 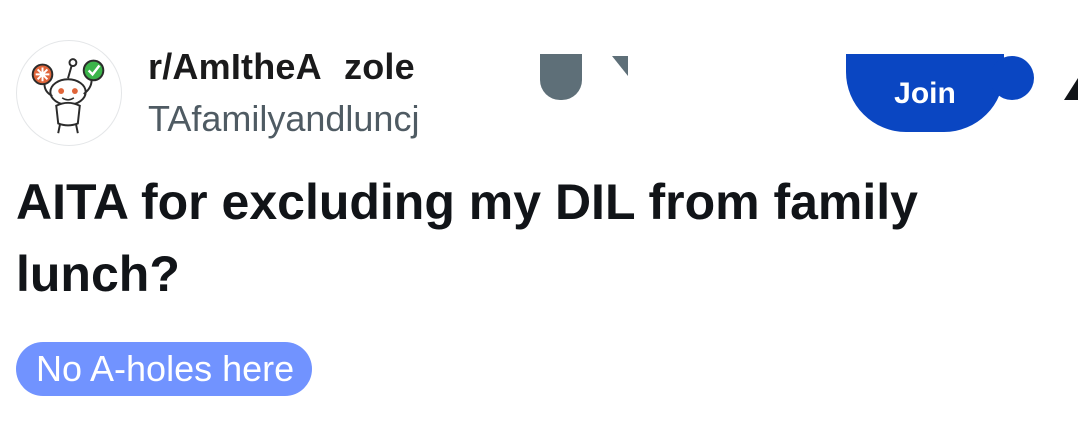 I want to click on join-button-edge, so click(x=1012, y=78).